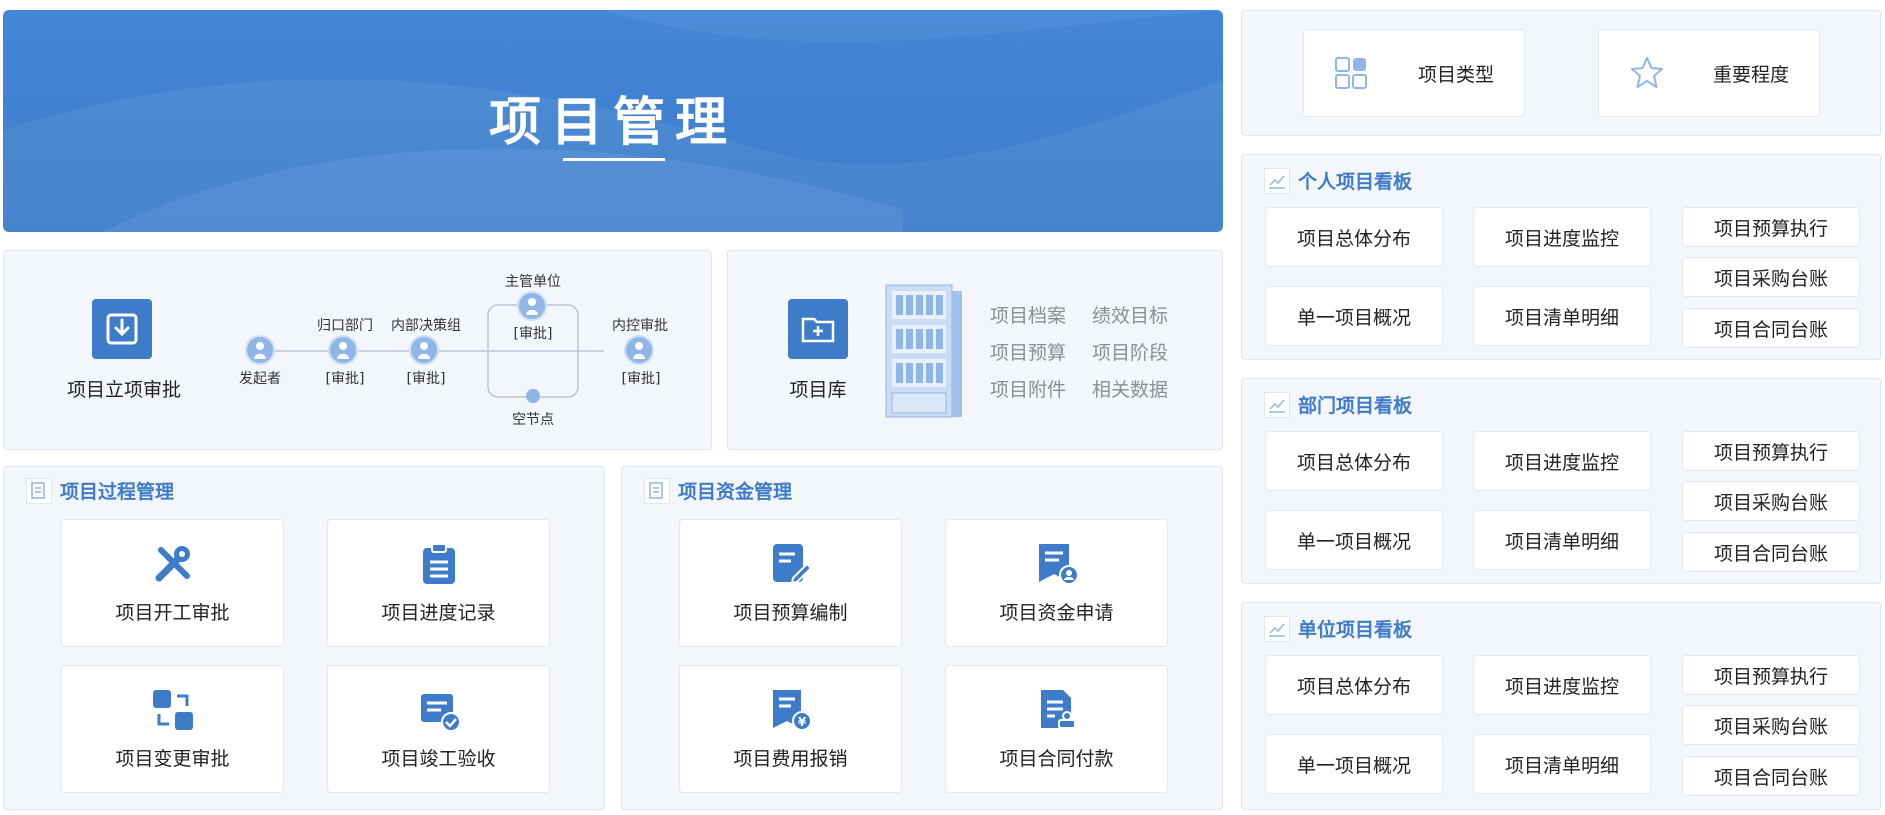 This screenshot has height=815, width=1885. Describe the element at coordinates (533, 334) in the screenshot. I see `flow-supervisor-tag: [审批]` at that location.